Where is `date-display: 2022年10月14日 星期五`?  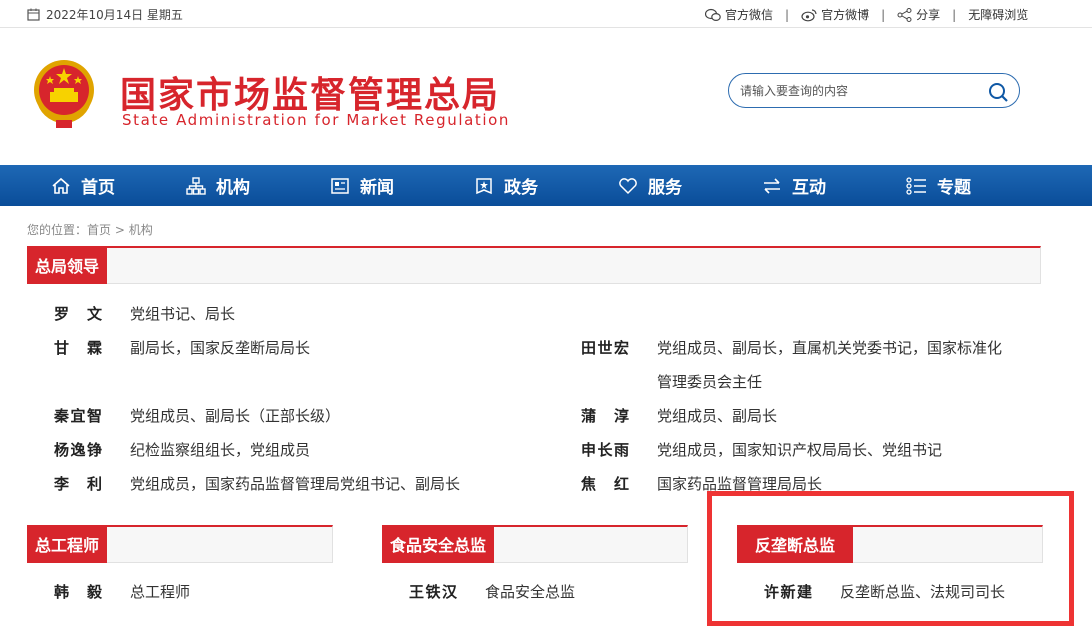 date-display: 2022年10月14日 星期五 is located at coordinates (105, 14).